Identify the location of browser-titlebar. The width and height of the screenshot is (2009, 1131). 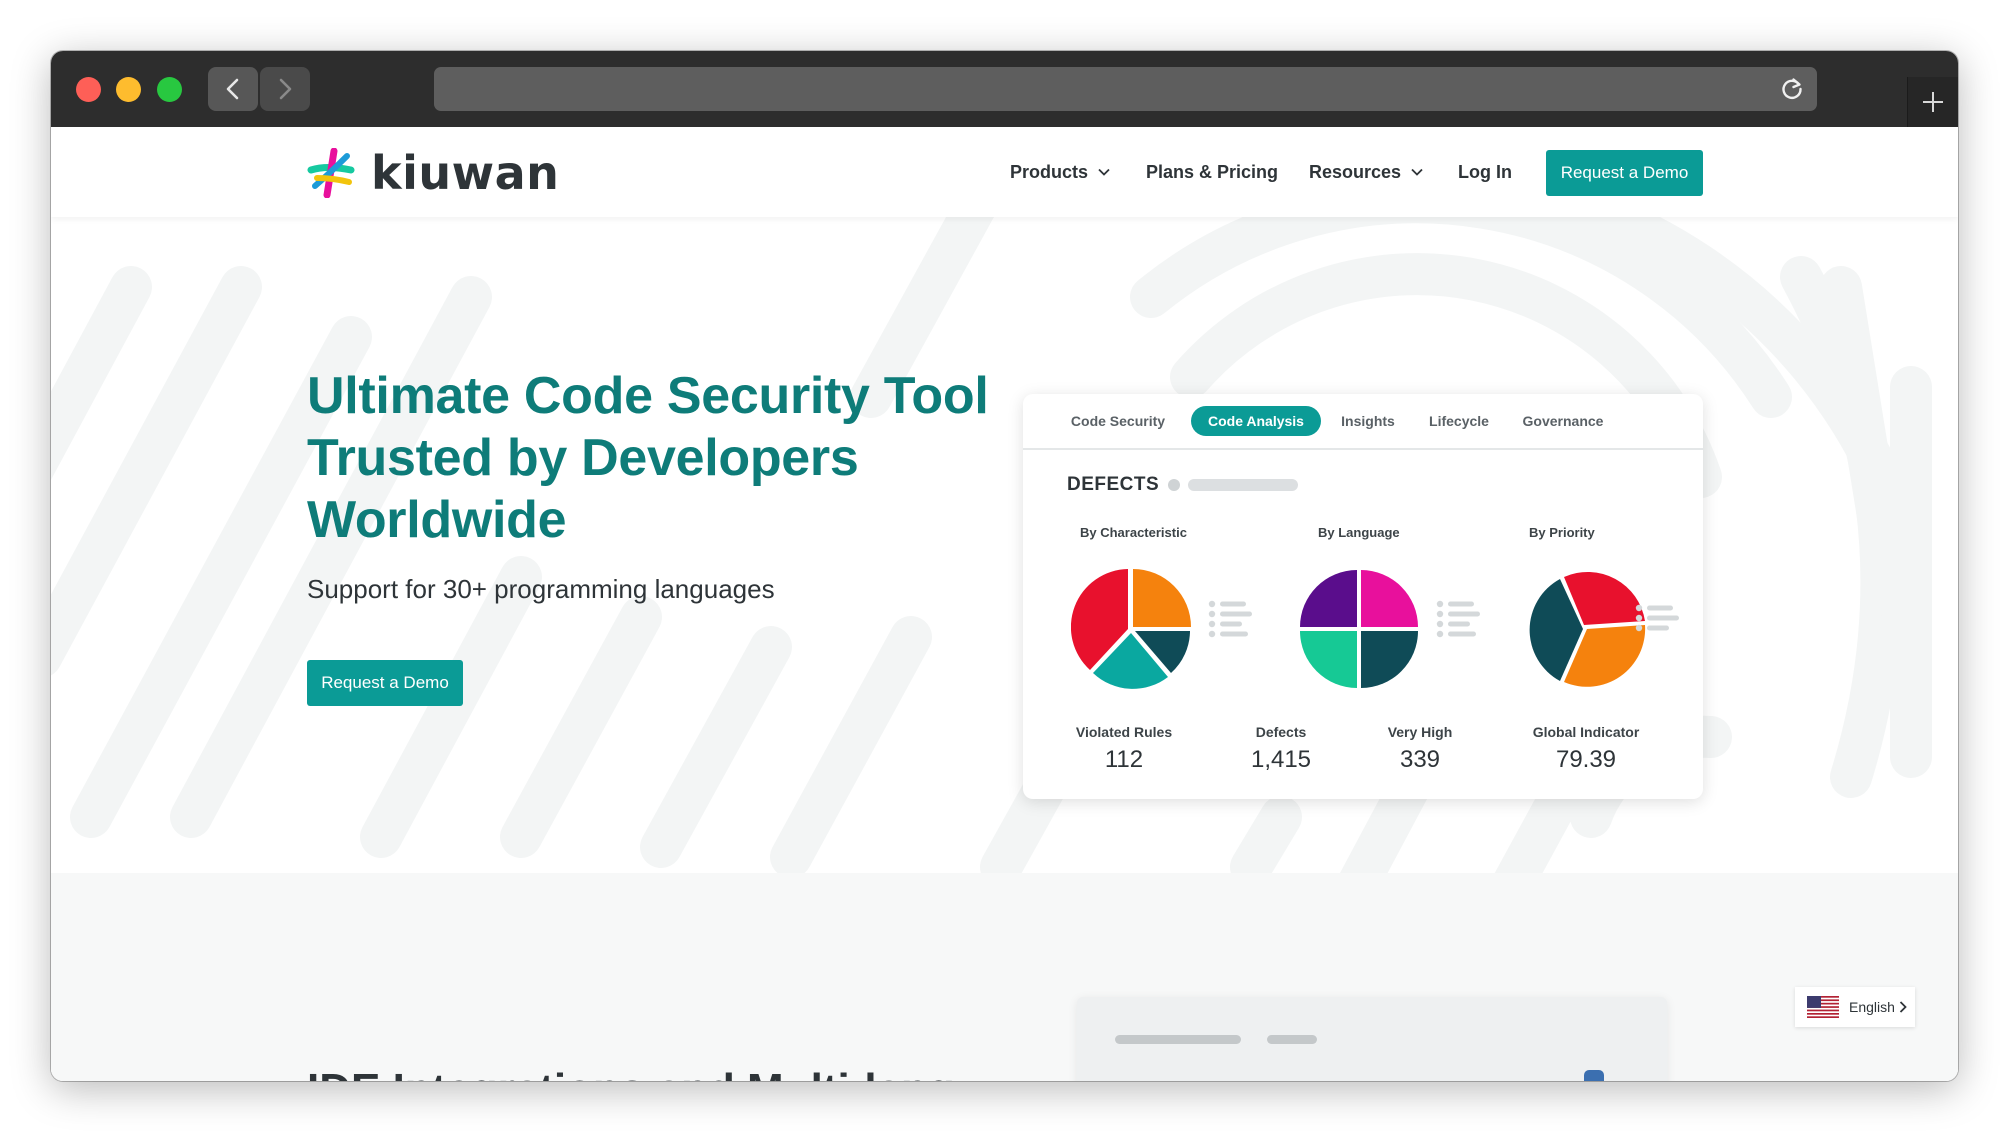
(1004, 89).